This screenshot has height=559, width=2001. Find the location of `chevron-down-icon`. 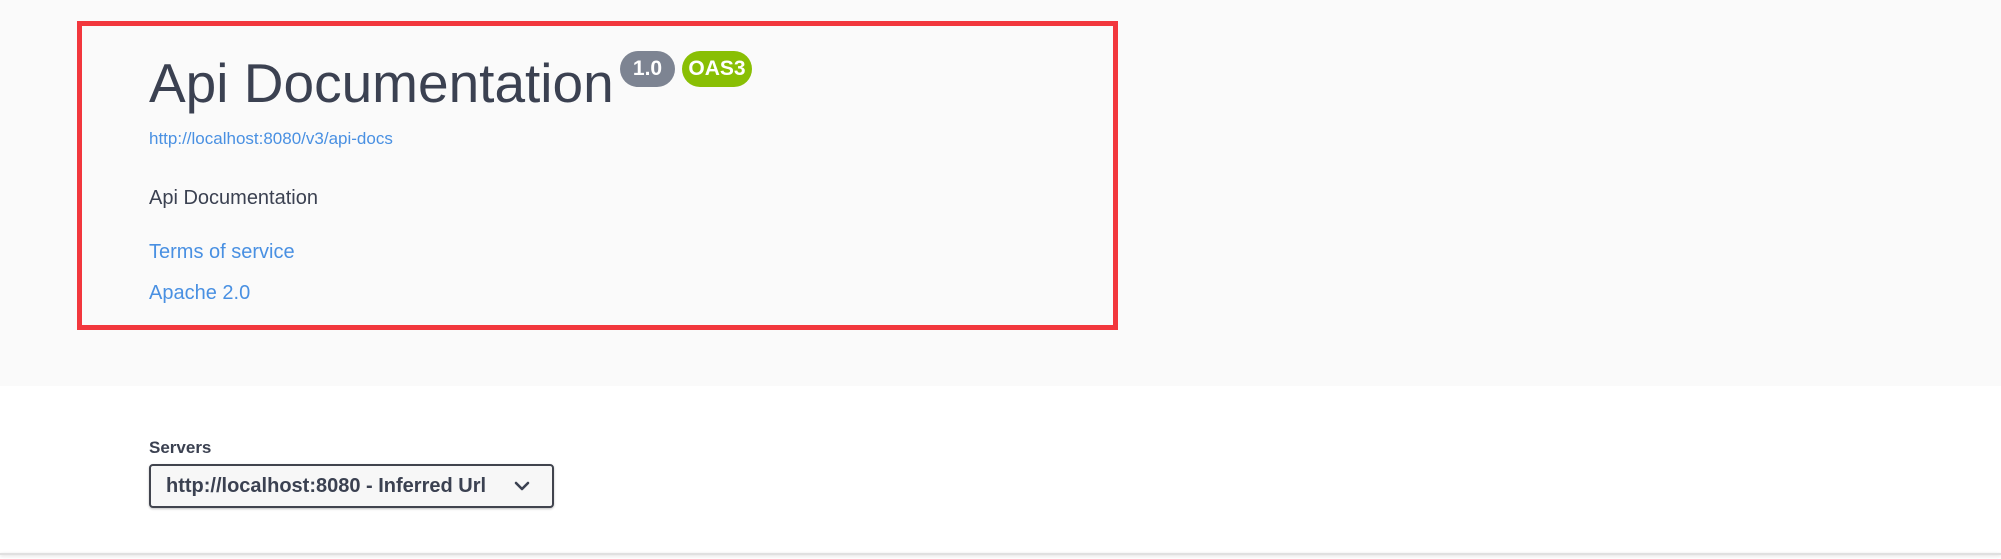

chevron-down-icon is located at coordinates (522, 486).